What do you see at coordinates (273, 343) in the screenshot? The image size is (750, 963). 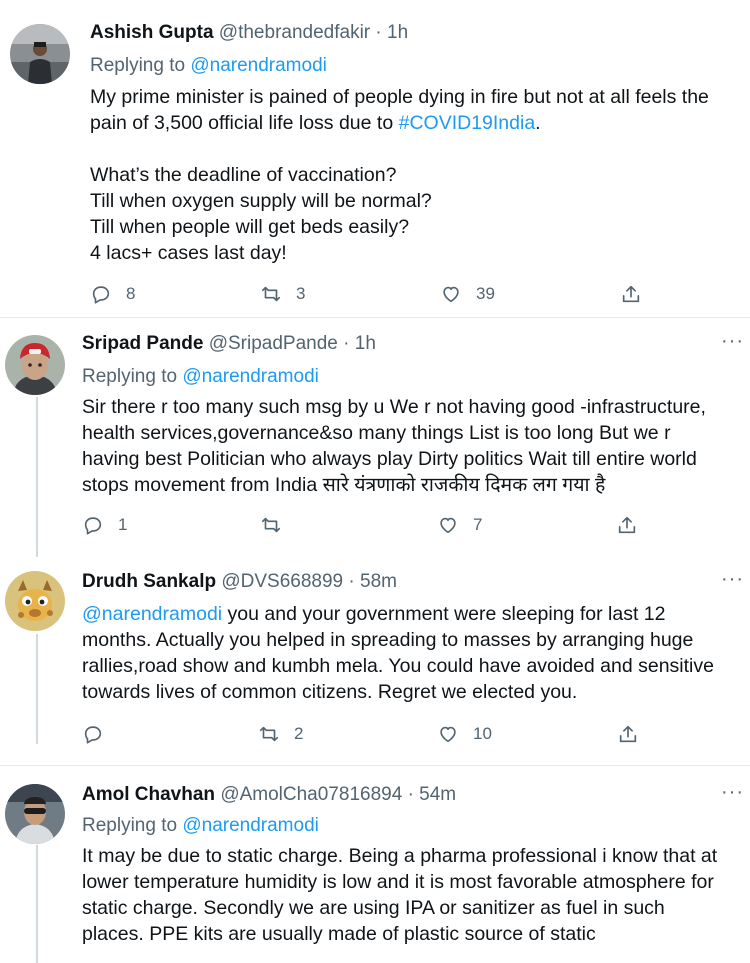 I see `author-handle: @SripadPande` at bounding box center [273, 343].